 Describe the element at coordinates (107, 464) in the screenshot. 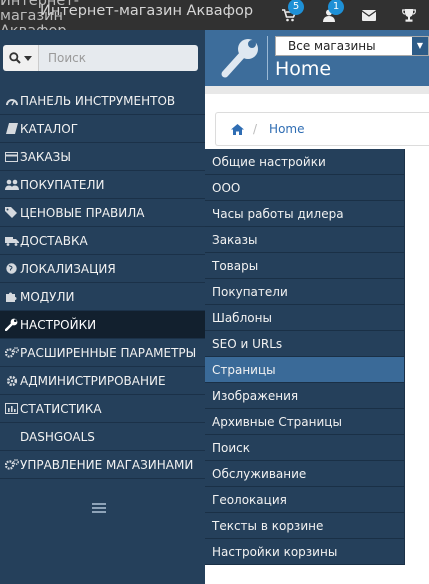

I see `sidebar-item-label: УПРАВЛЕНИЕ МАГАЗИНАМИ` at that location.